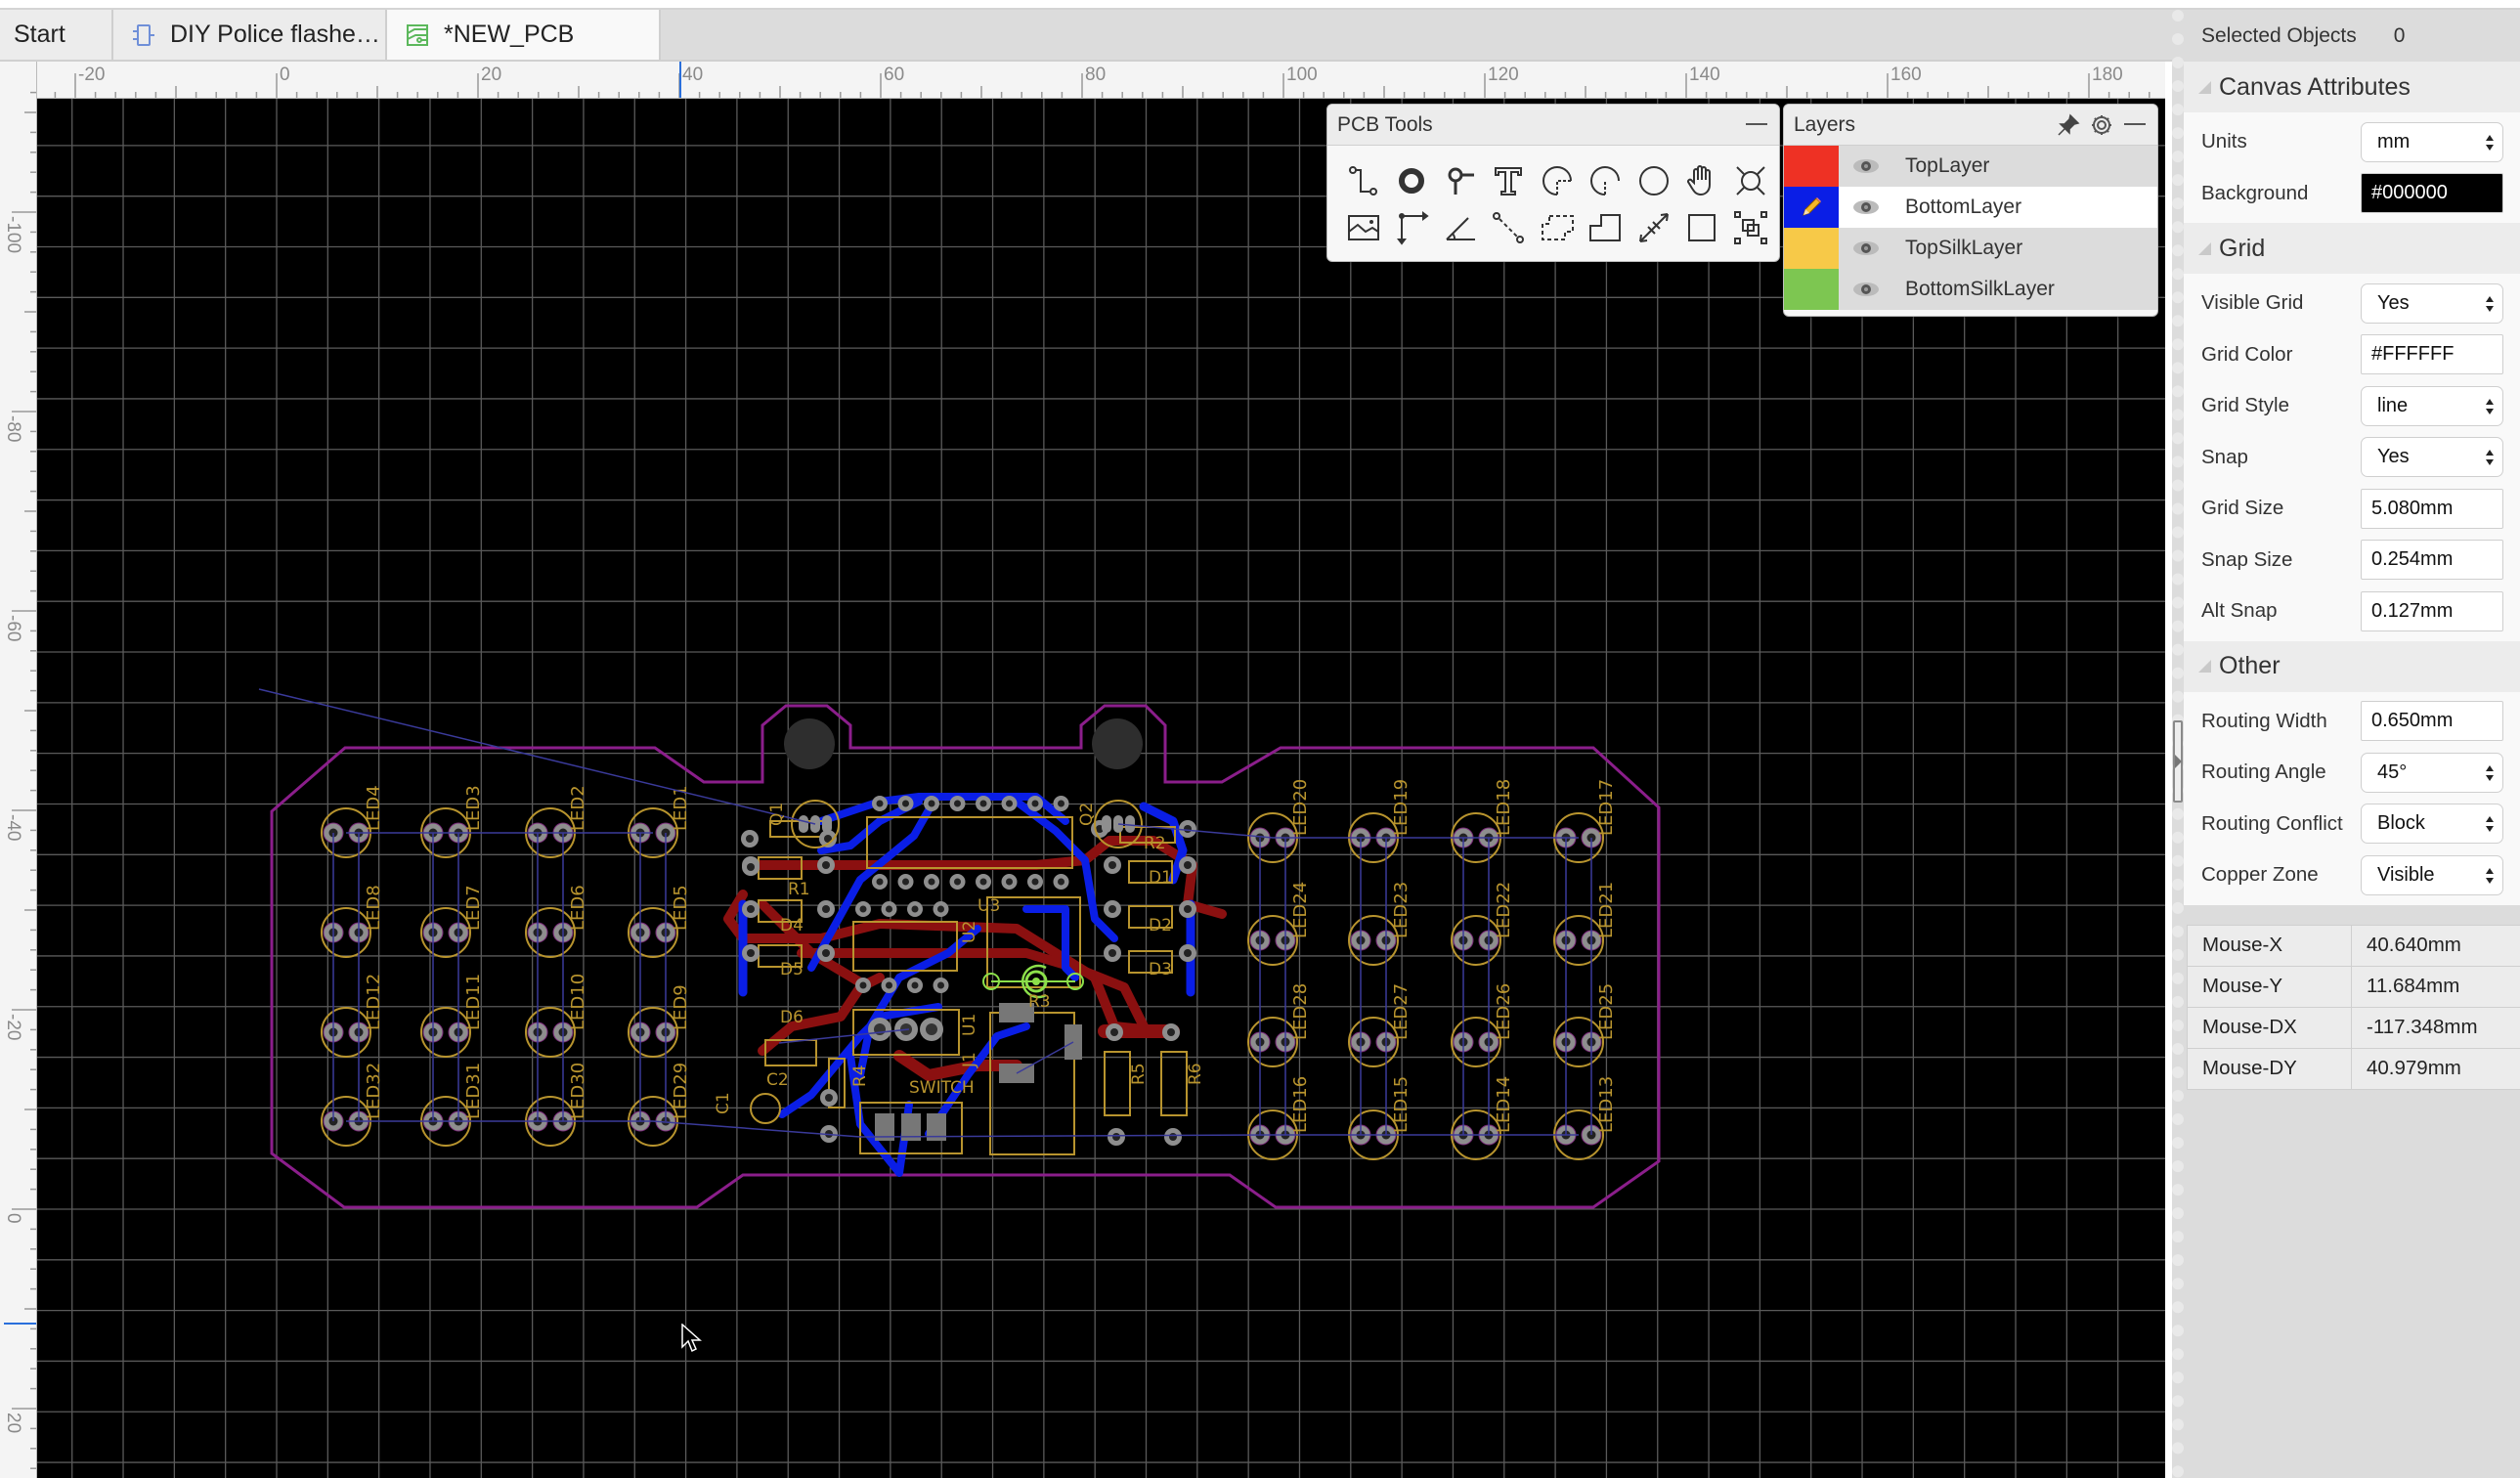 This screenshot has width=2520, height=1478. What do you see at coordinates (2432, 406) in the screenshot?
I see `grid-style-select: line` at bounding box center [2432, 406].